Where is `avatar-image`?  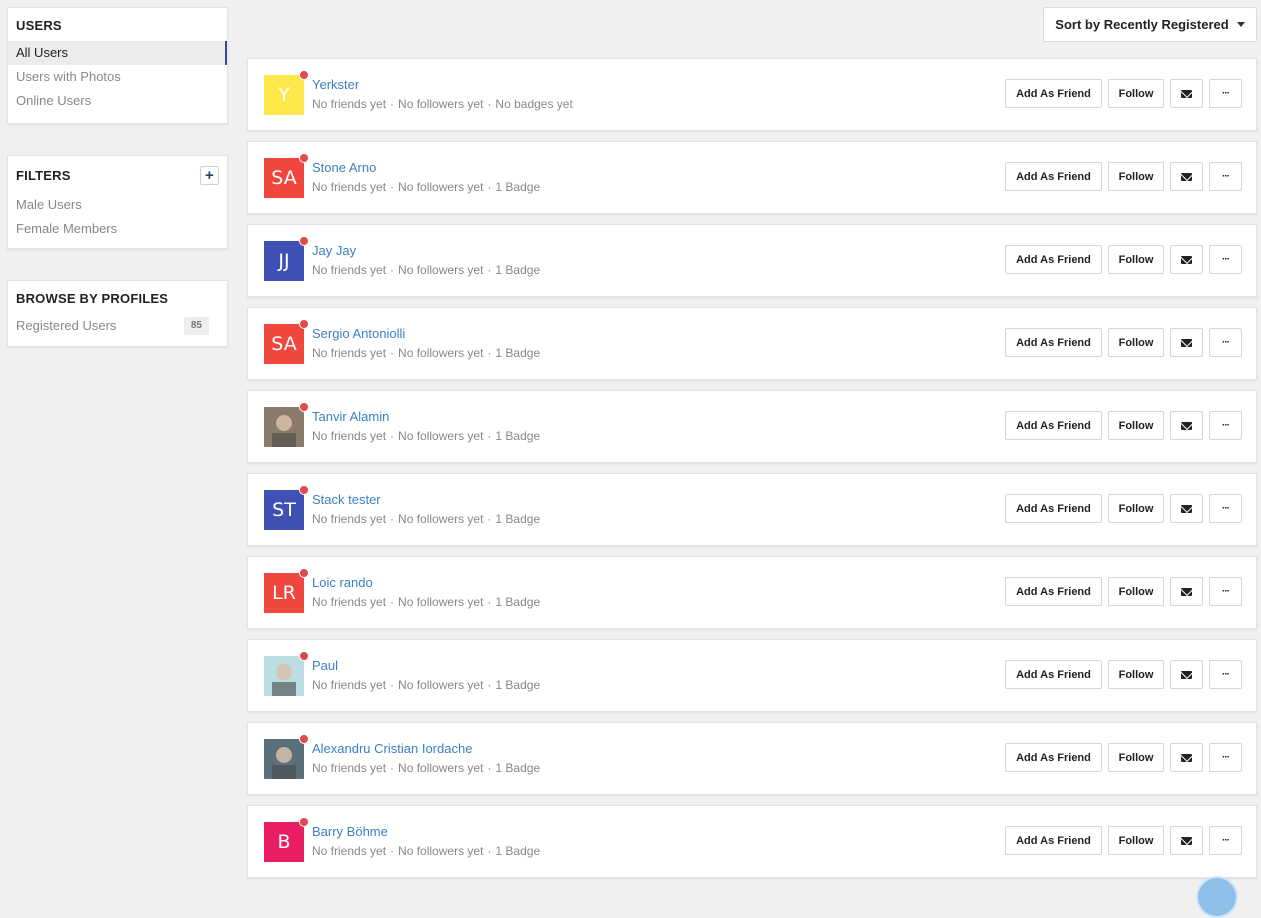 avatar-image is located at coordinates (284, 759).